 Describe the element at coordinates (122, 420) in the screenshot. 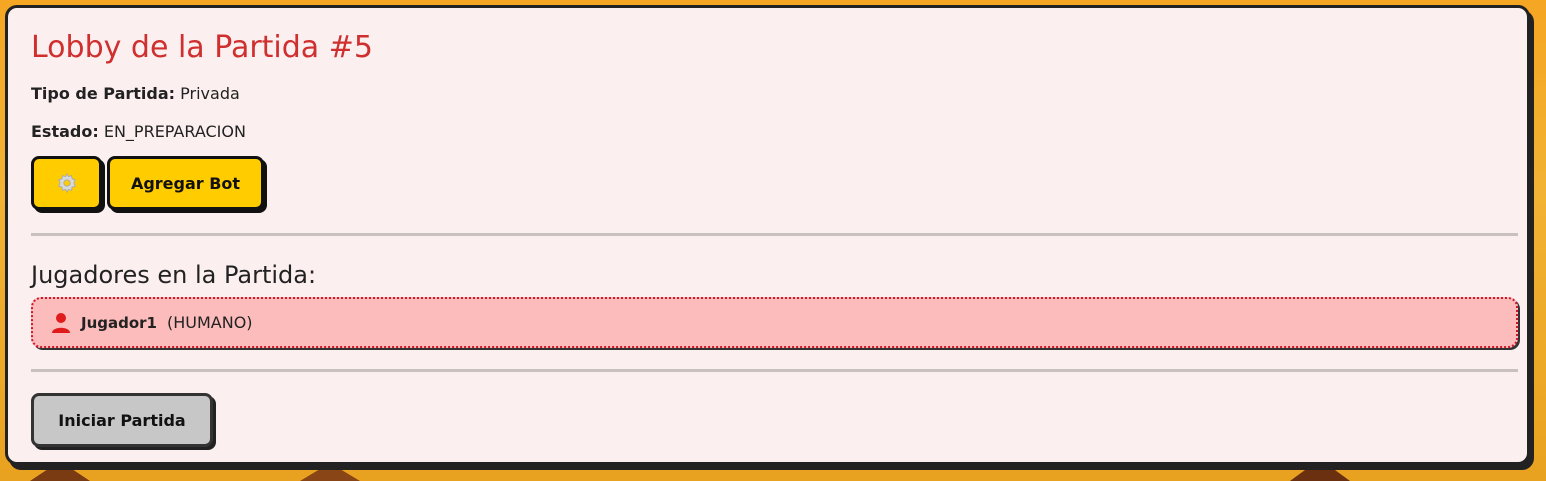

I see `start-game-button: Iniciar Partida` at that location.